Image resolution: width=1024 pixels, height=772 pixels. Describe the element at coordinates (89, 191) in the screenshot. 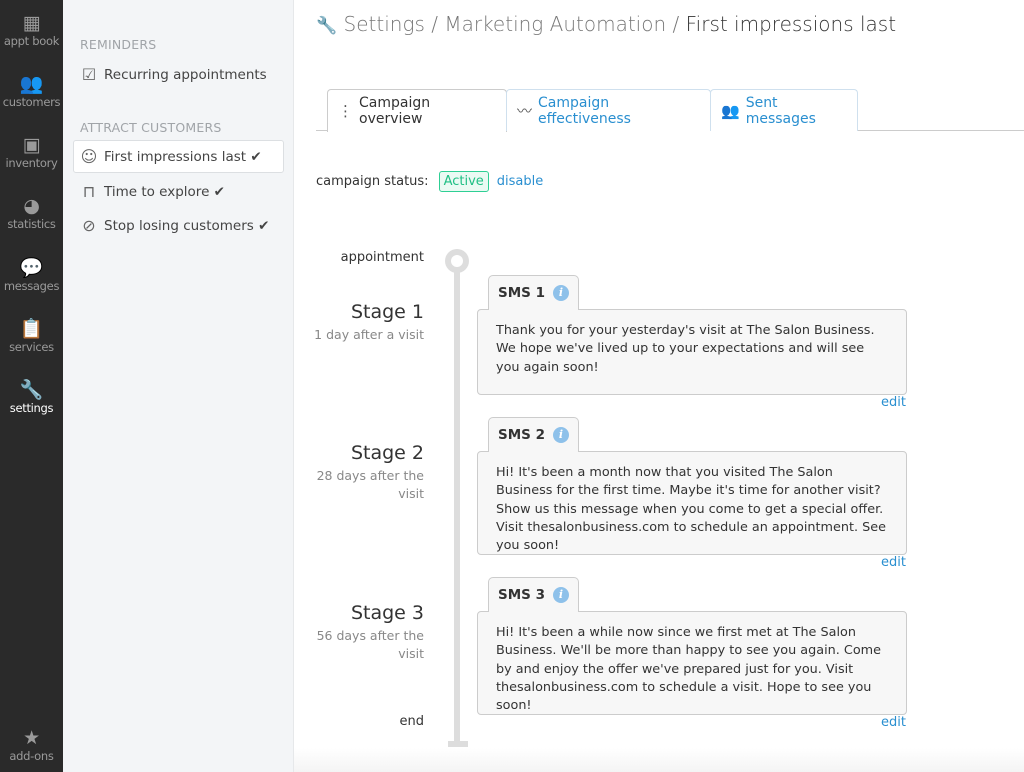

I see `shopping-bag-icon: ⊓` at that location.